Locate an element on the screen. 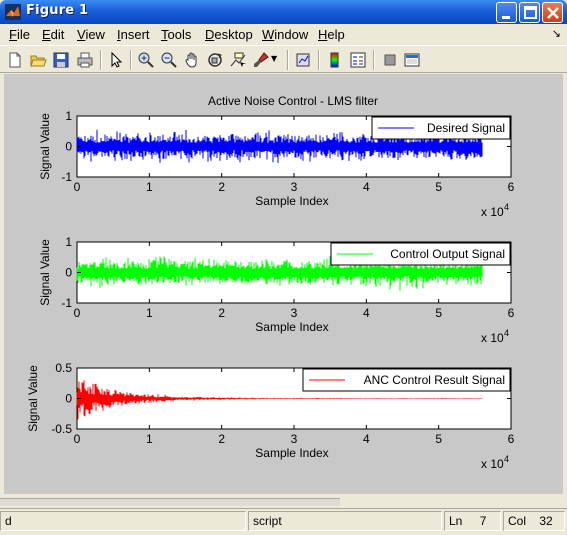  window-title: Figure 1 is located at coordinates (57, 10).